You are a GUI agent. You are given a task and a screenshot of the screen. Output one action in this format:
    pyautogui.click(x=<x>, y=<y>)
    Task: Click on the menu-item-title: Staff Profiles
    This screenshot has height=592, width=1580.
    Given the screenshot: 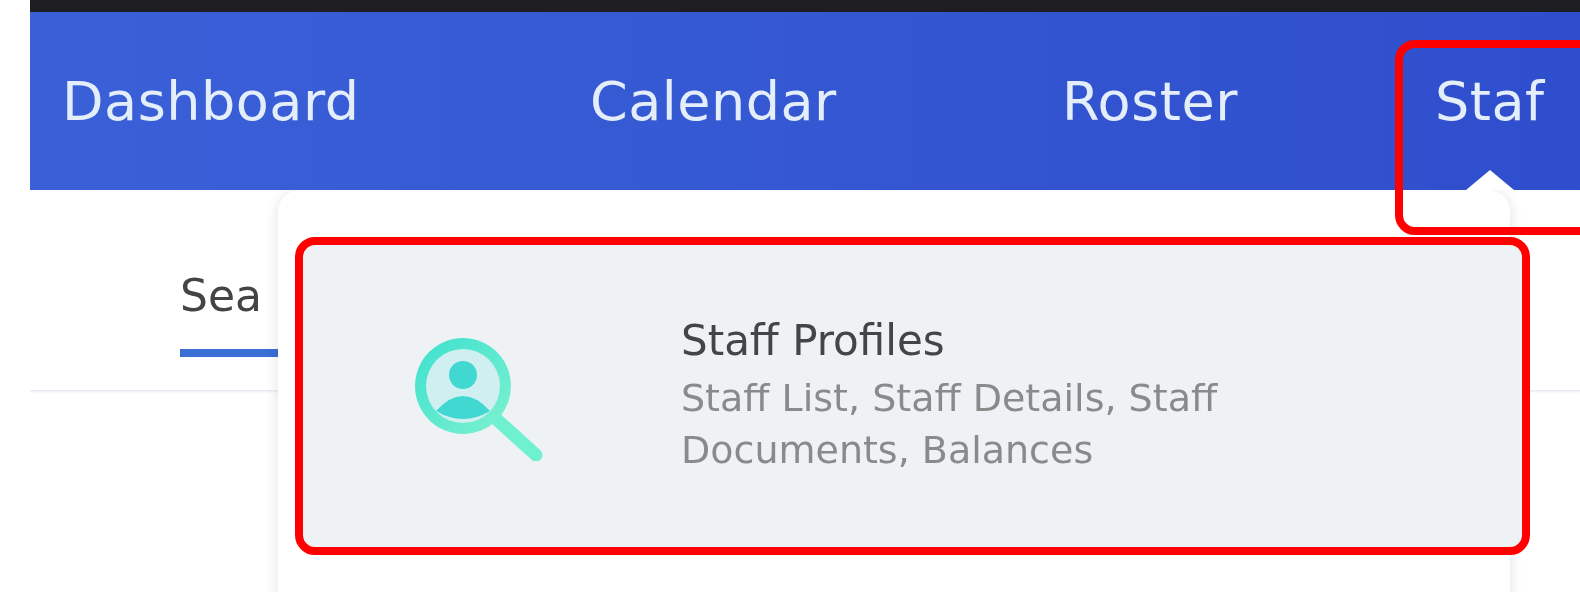 What is the action you would take?
    pyautogui.click(x=813, y=341)
    